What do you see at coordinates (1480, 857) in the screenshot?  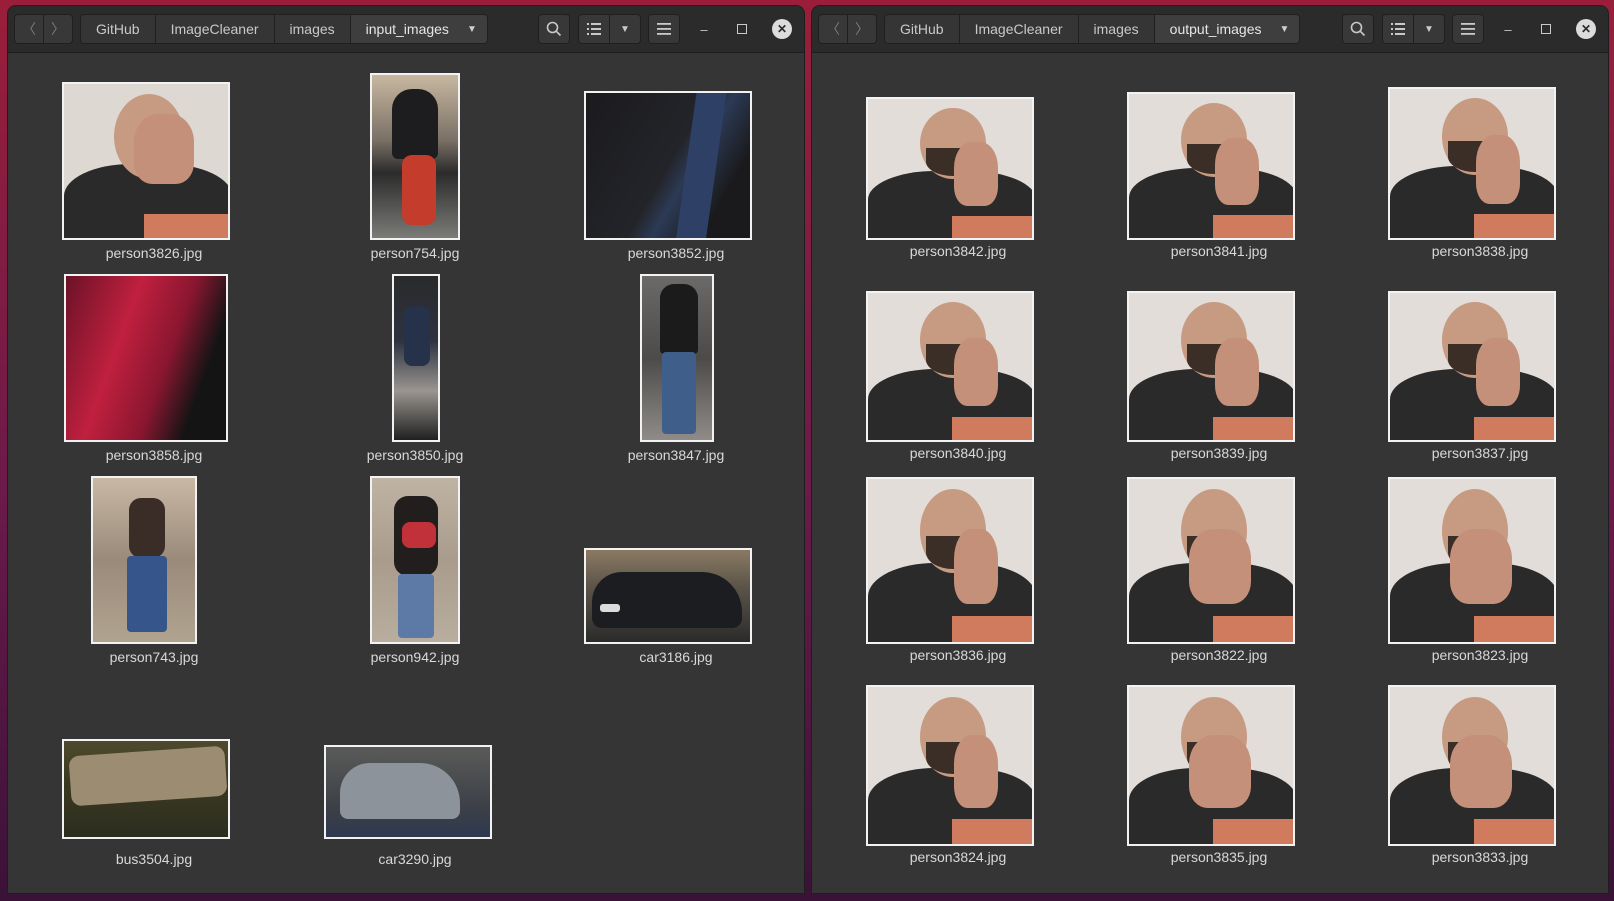 I see `file-name: person3833.jpg` at bounding box center [1480, 857].